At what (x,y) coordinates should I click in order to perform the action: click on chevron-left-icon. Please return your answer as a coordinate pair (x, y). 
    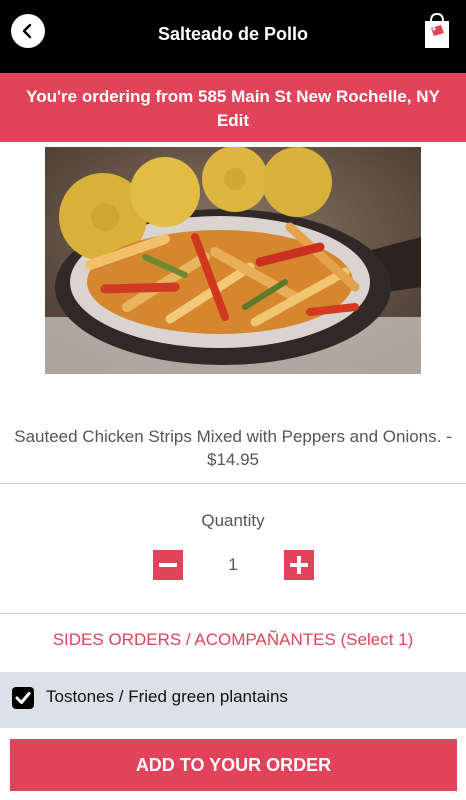
    Looking at the image, I should click on (27, 31).